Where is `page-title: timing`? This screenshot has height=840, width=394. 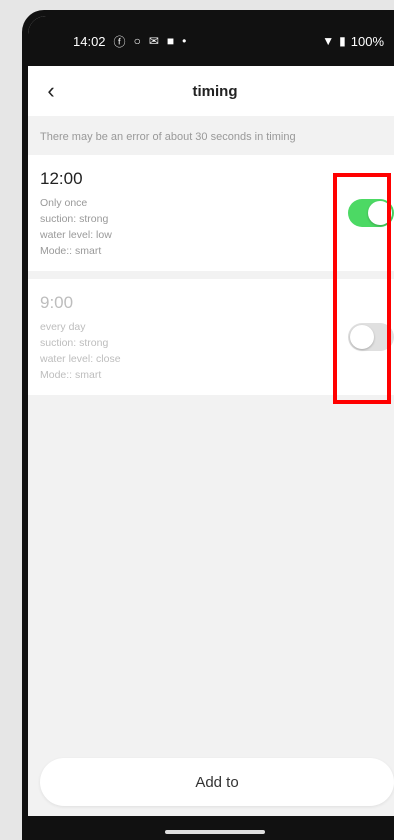 page-title: timing is located at coordinates (215, 91).